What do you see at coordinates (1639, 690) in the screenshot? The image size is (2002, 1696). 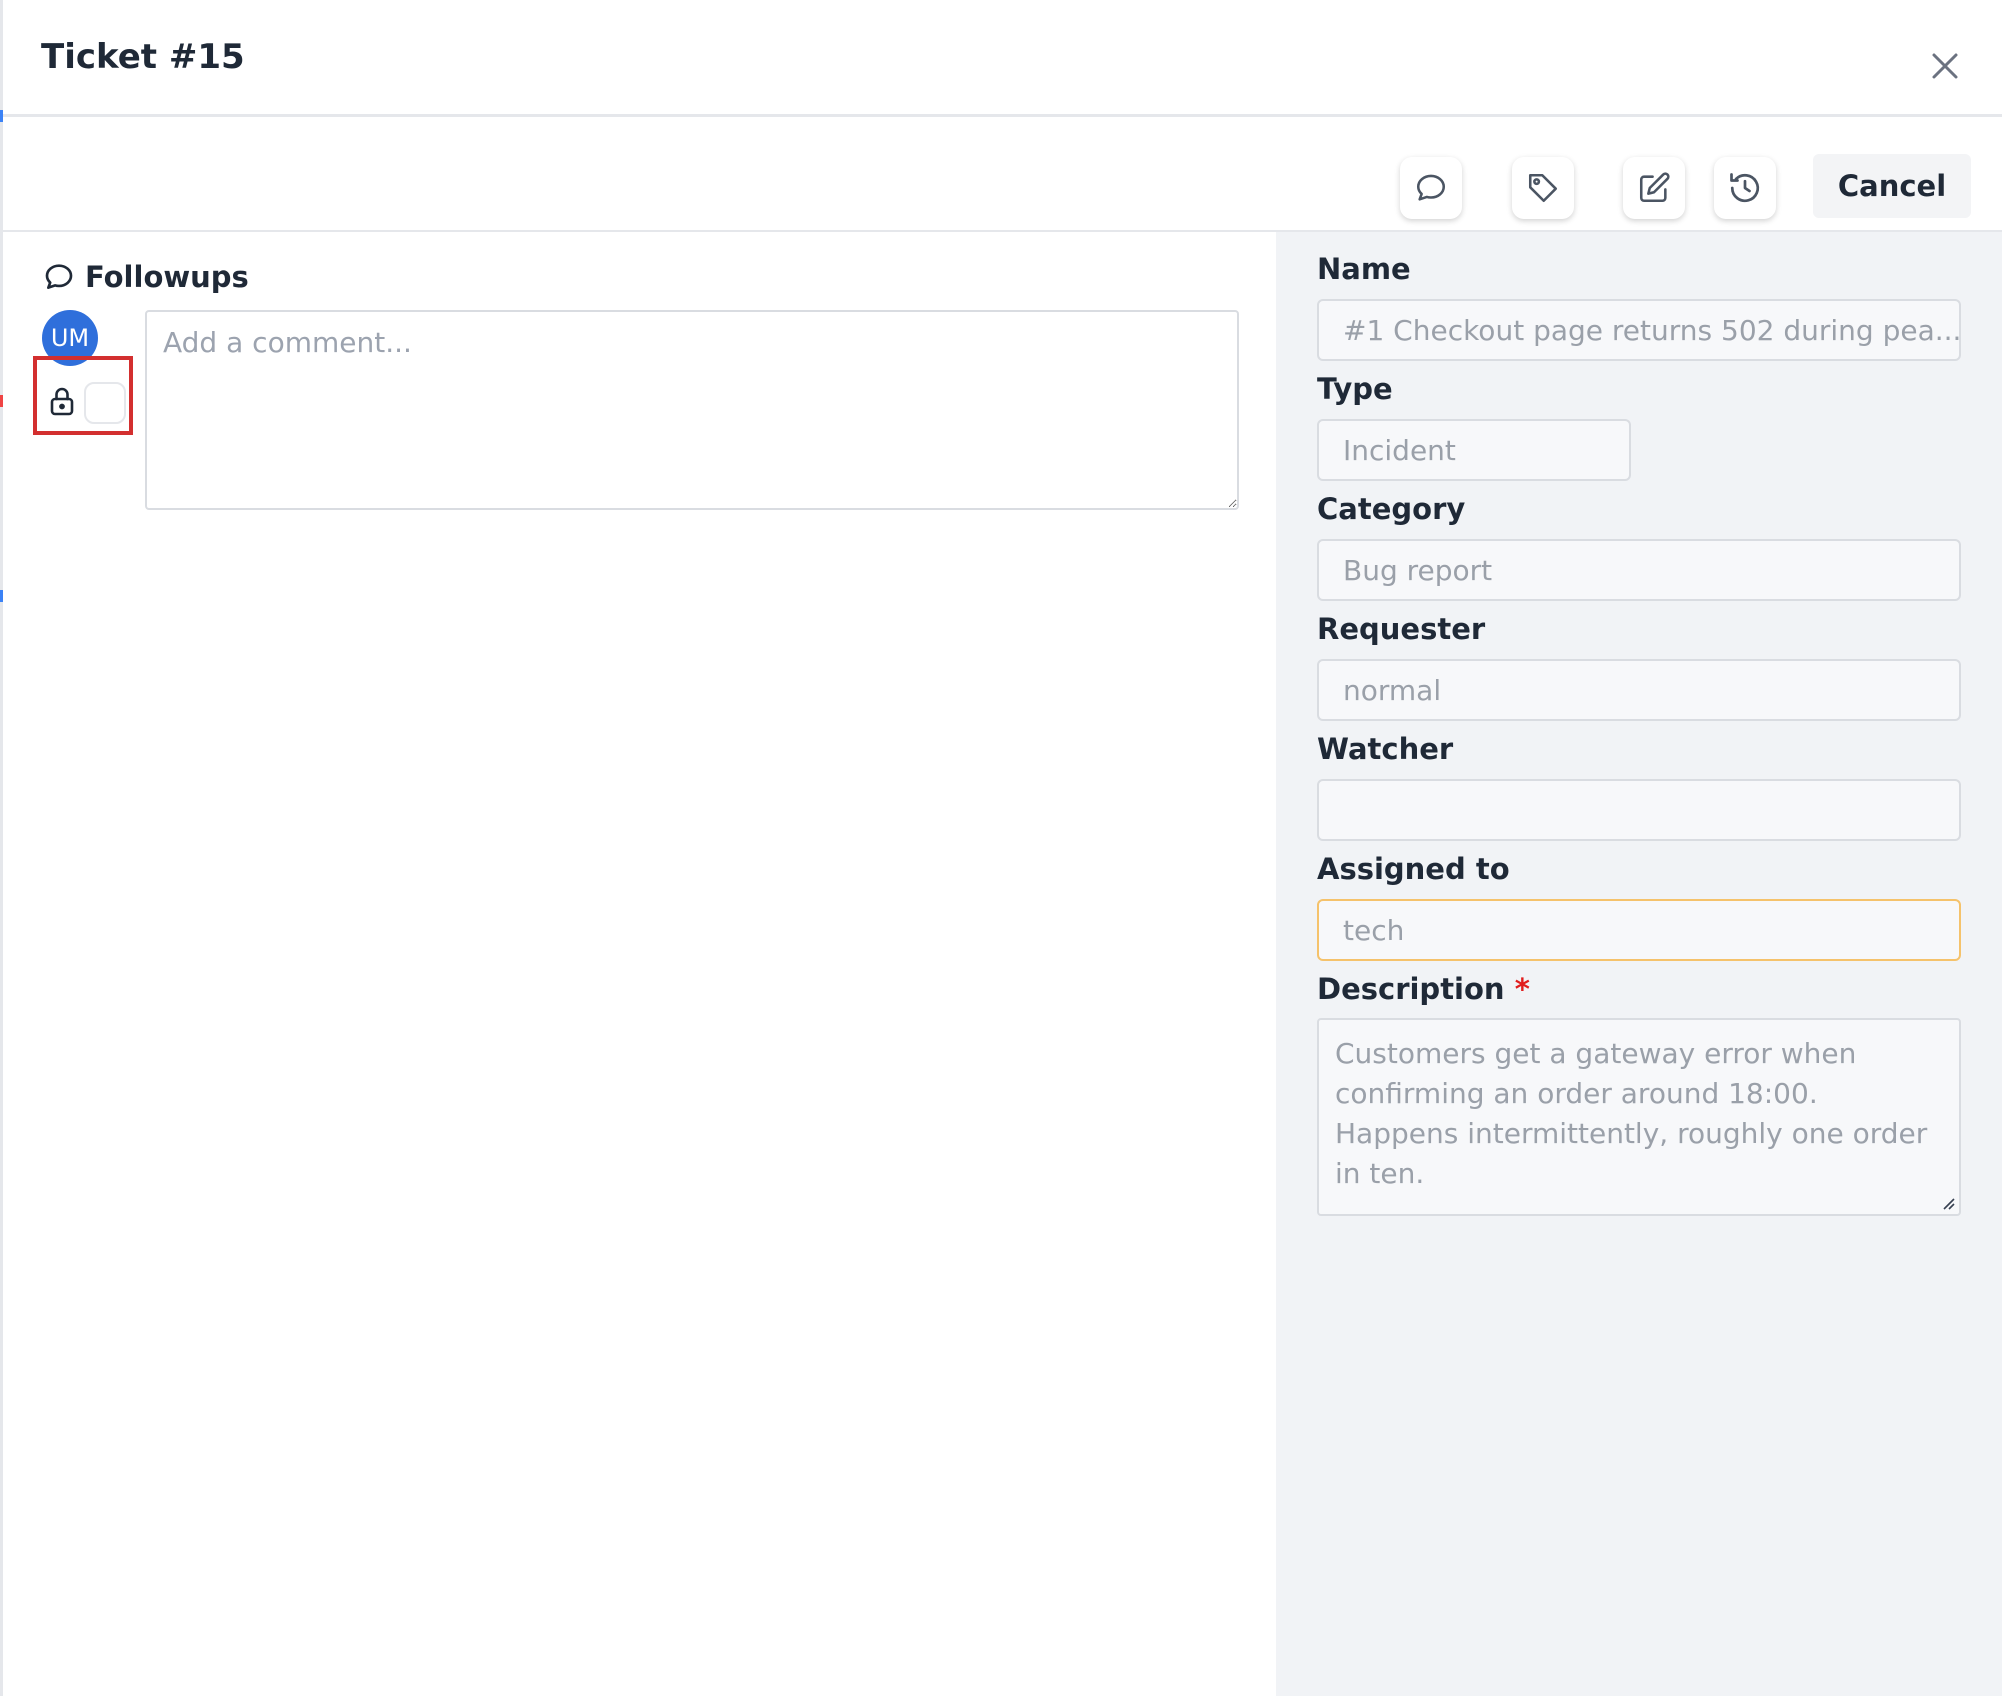 I see `requester-field: normal` at bounding box center [1639, 690].